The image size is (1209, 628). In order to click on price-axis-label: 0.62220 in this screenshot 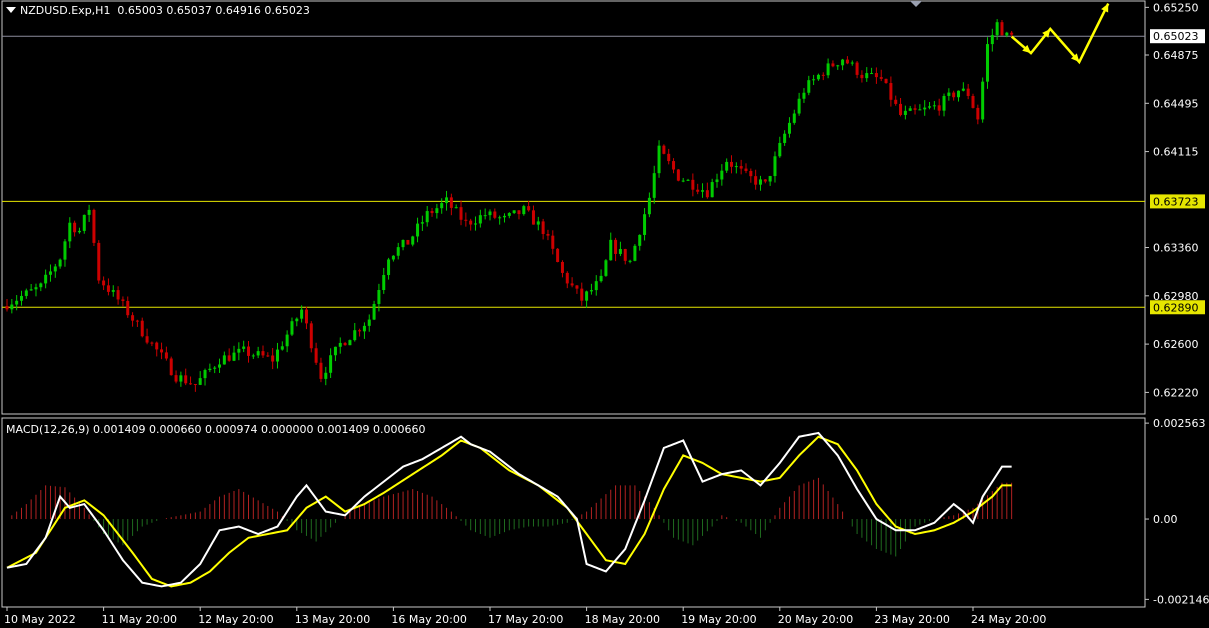, I will do `click(1176, 392)`.